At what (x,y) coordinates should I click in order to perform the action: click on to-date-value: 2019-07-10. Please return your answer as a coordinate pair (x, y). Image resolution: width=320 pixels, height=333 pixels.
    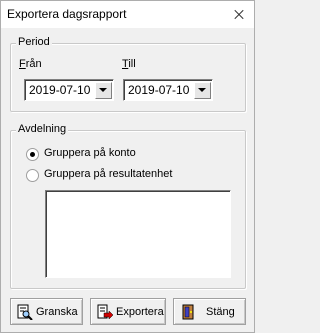
    Looking at the image, I should click on (159, 90).